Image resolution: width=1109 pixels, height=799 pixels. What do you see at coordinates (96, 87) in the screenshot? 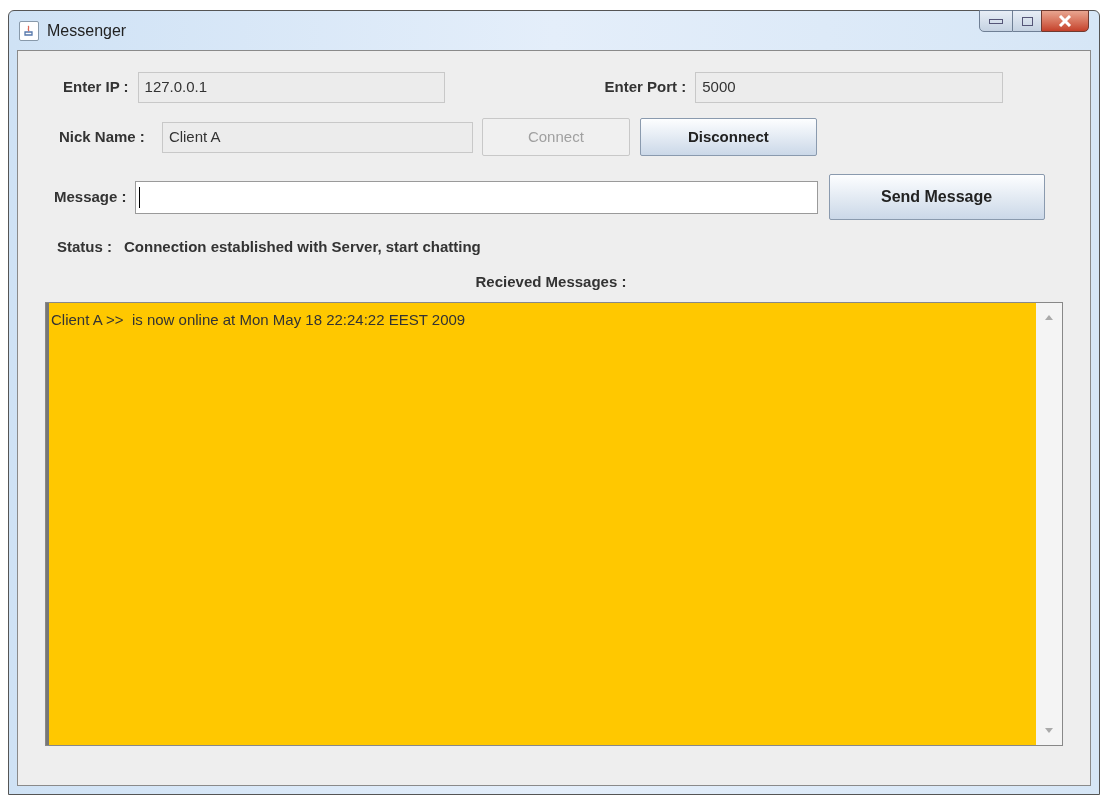
I see `field-label: Enter IP :` at bounding box center [96, 87].